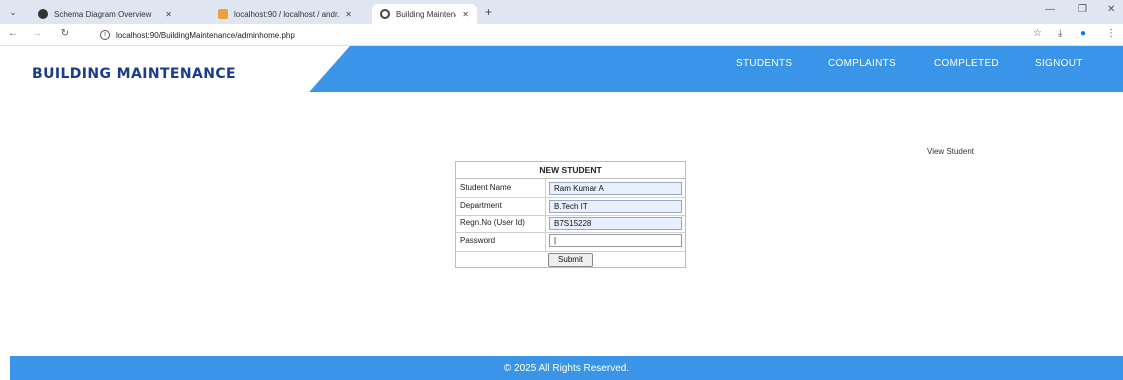 The height and width of the screenshot is (380, 1123). I want to click on forward-icon: →, so click(37, 33).